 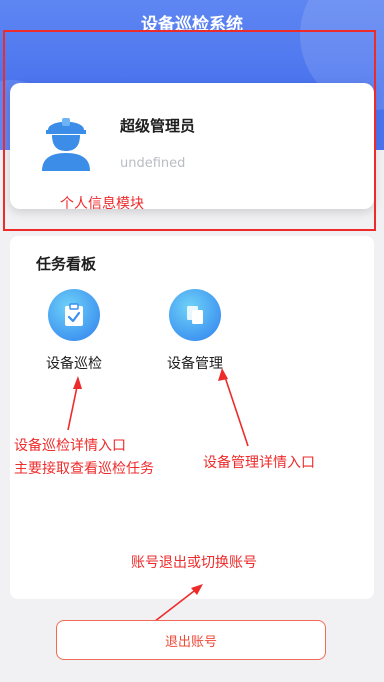 I want to click on annotation-logout: 账号退出或切换账号, so click(x=194, y=563).